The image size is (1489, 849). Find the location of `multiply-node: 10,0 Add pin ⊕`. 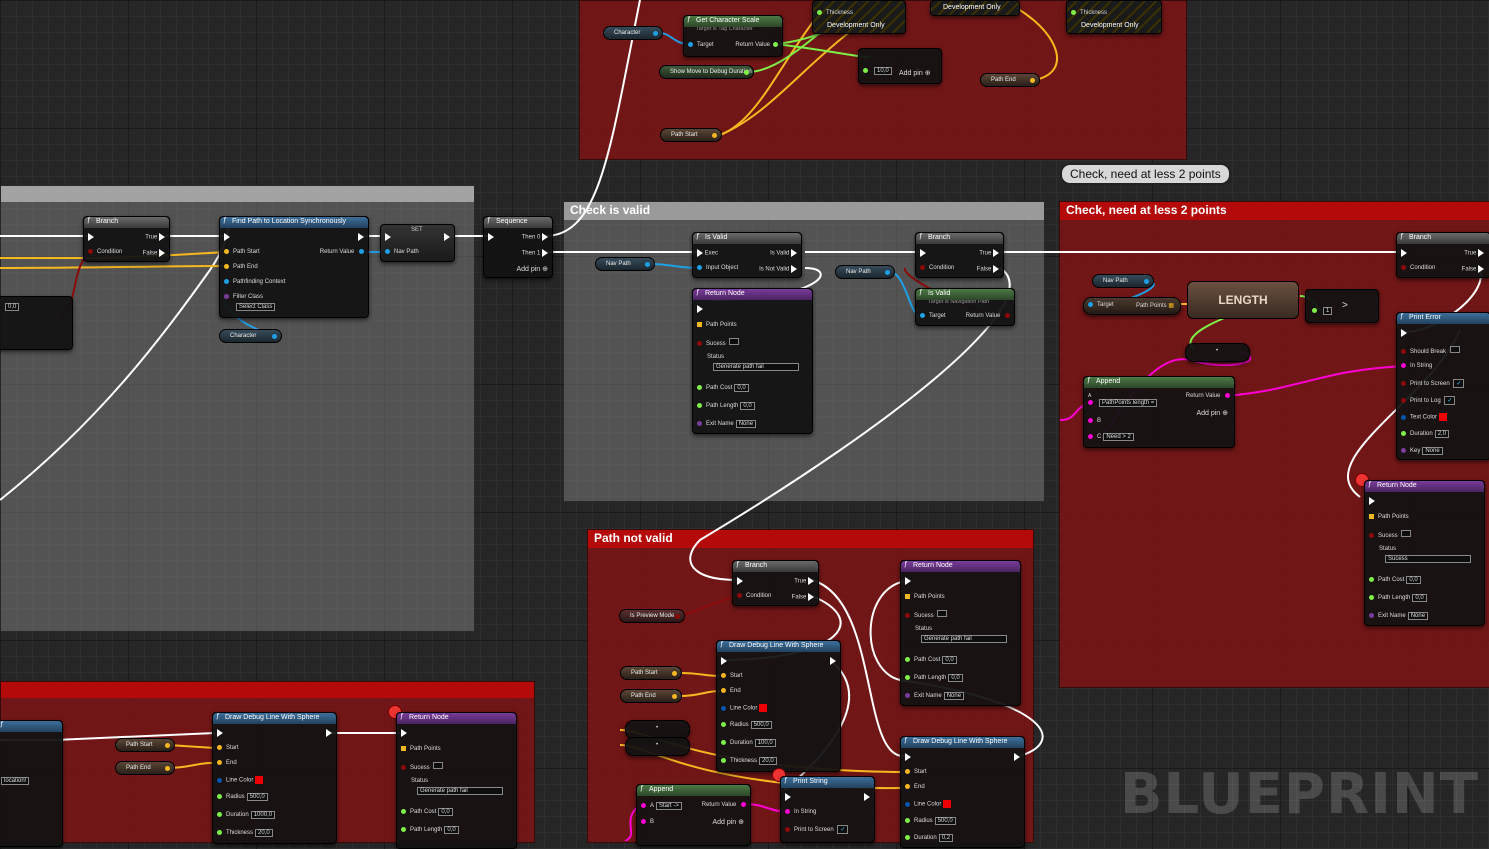

multiply-node: 10,0 Add pin ⊕ is located at coordinates (900, 66).